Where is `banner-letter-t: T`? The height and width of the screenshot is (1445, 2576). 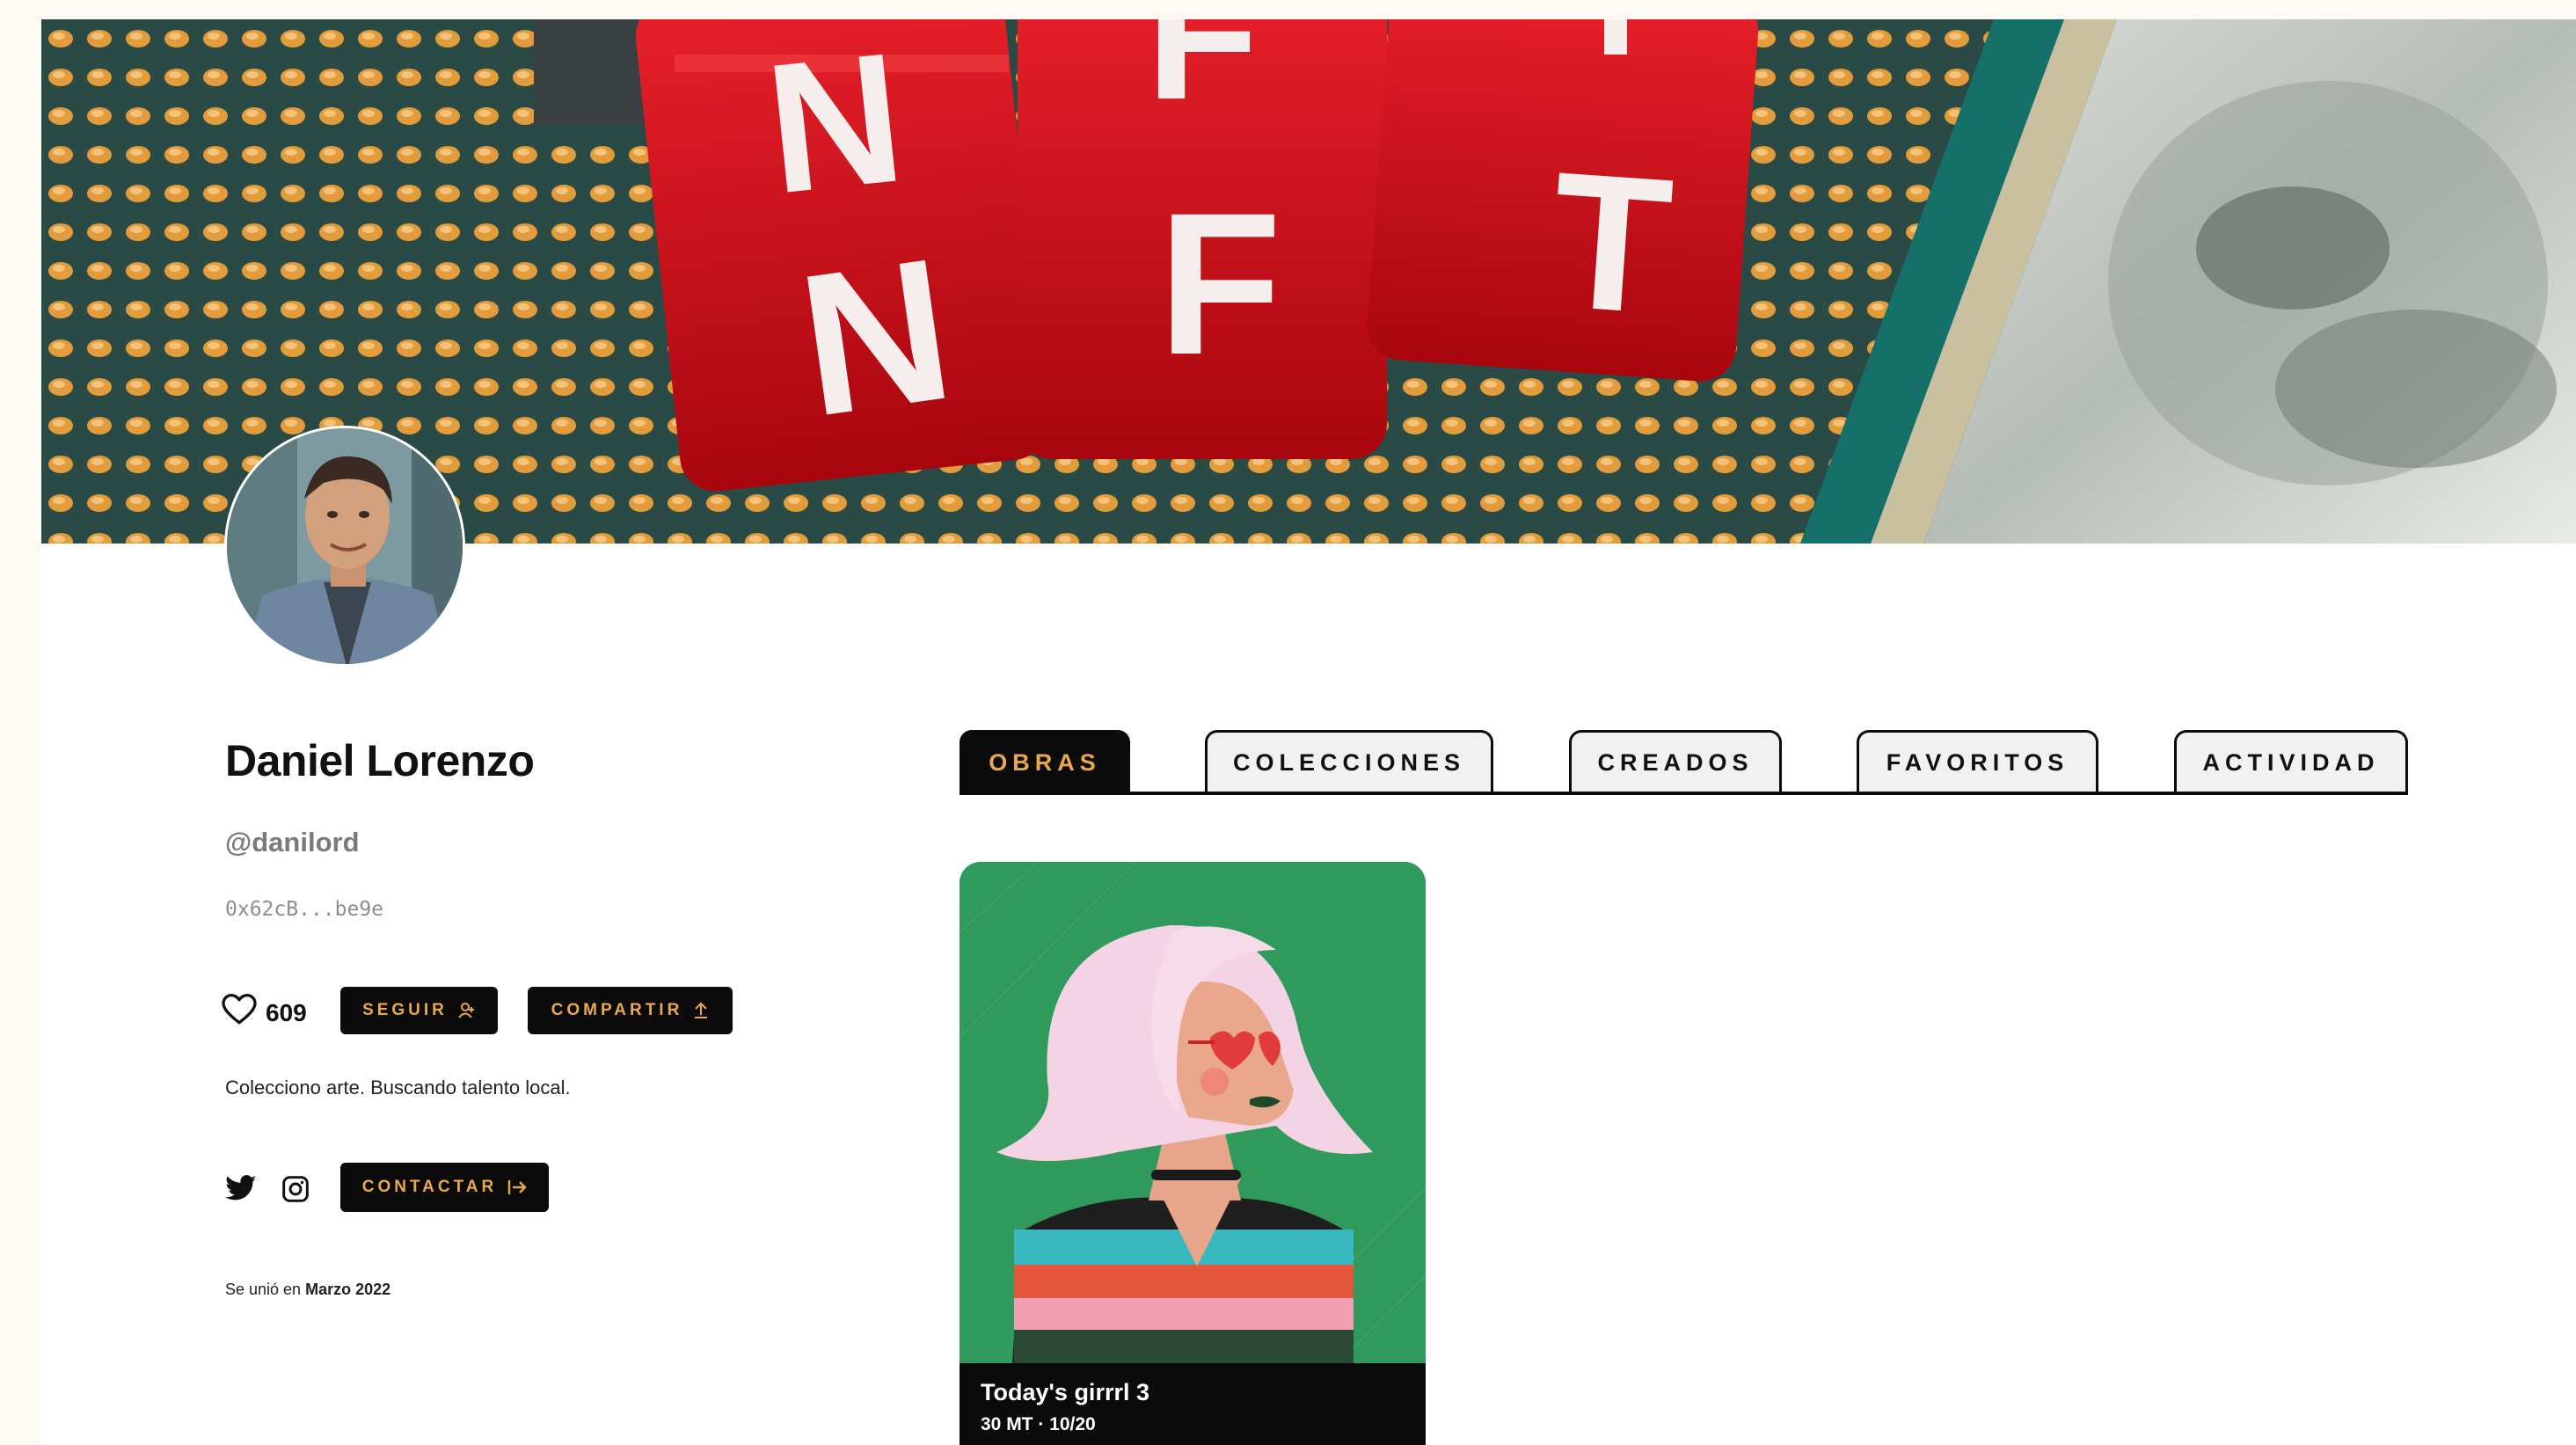
banner-letter-t: T is located at coordinates (1611, 243).